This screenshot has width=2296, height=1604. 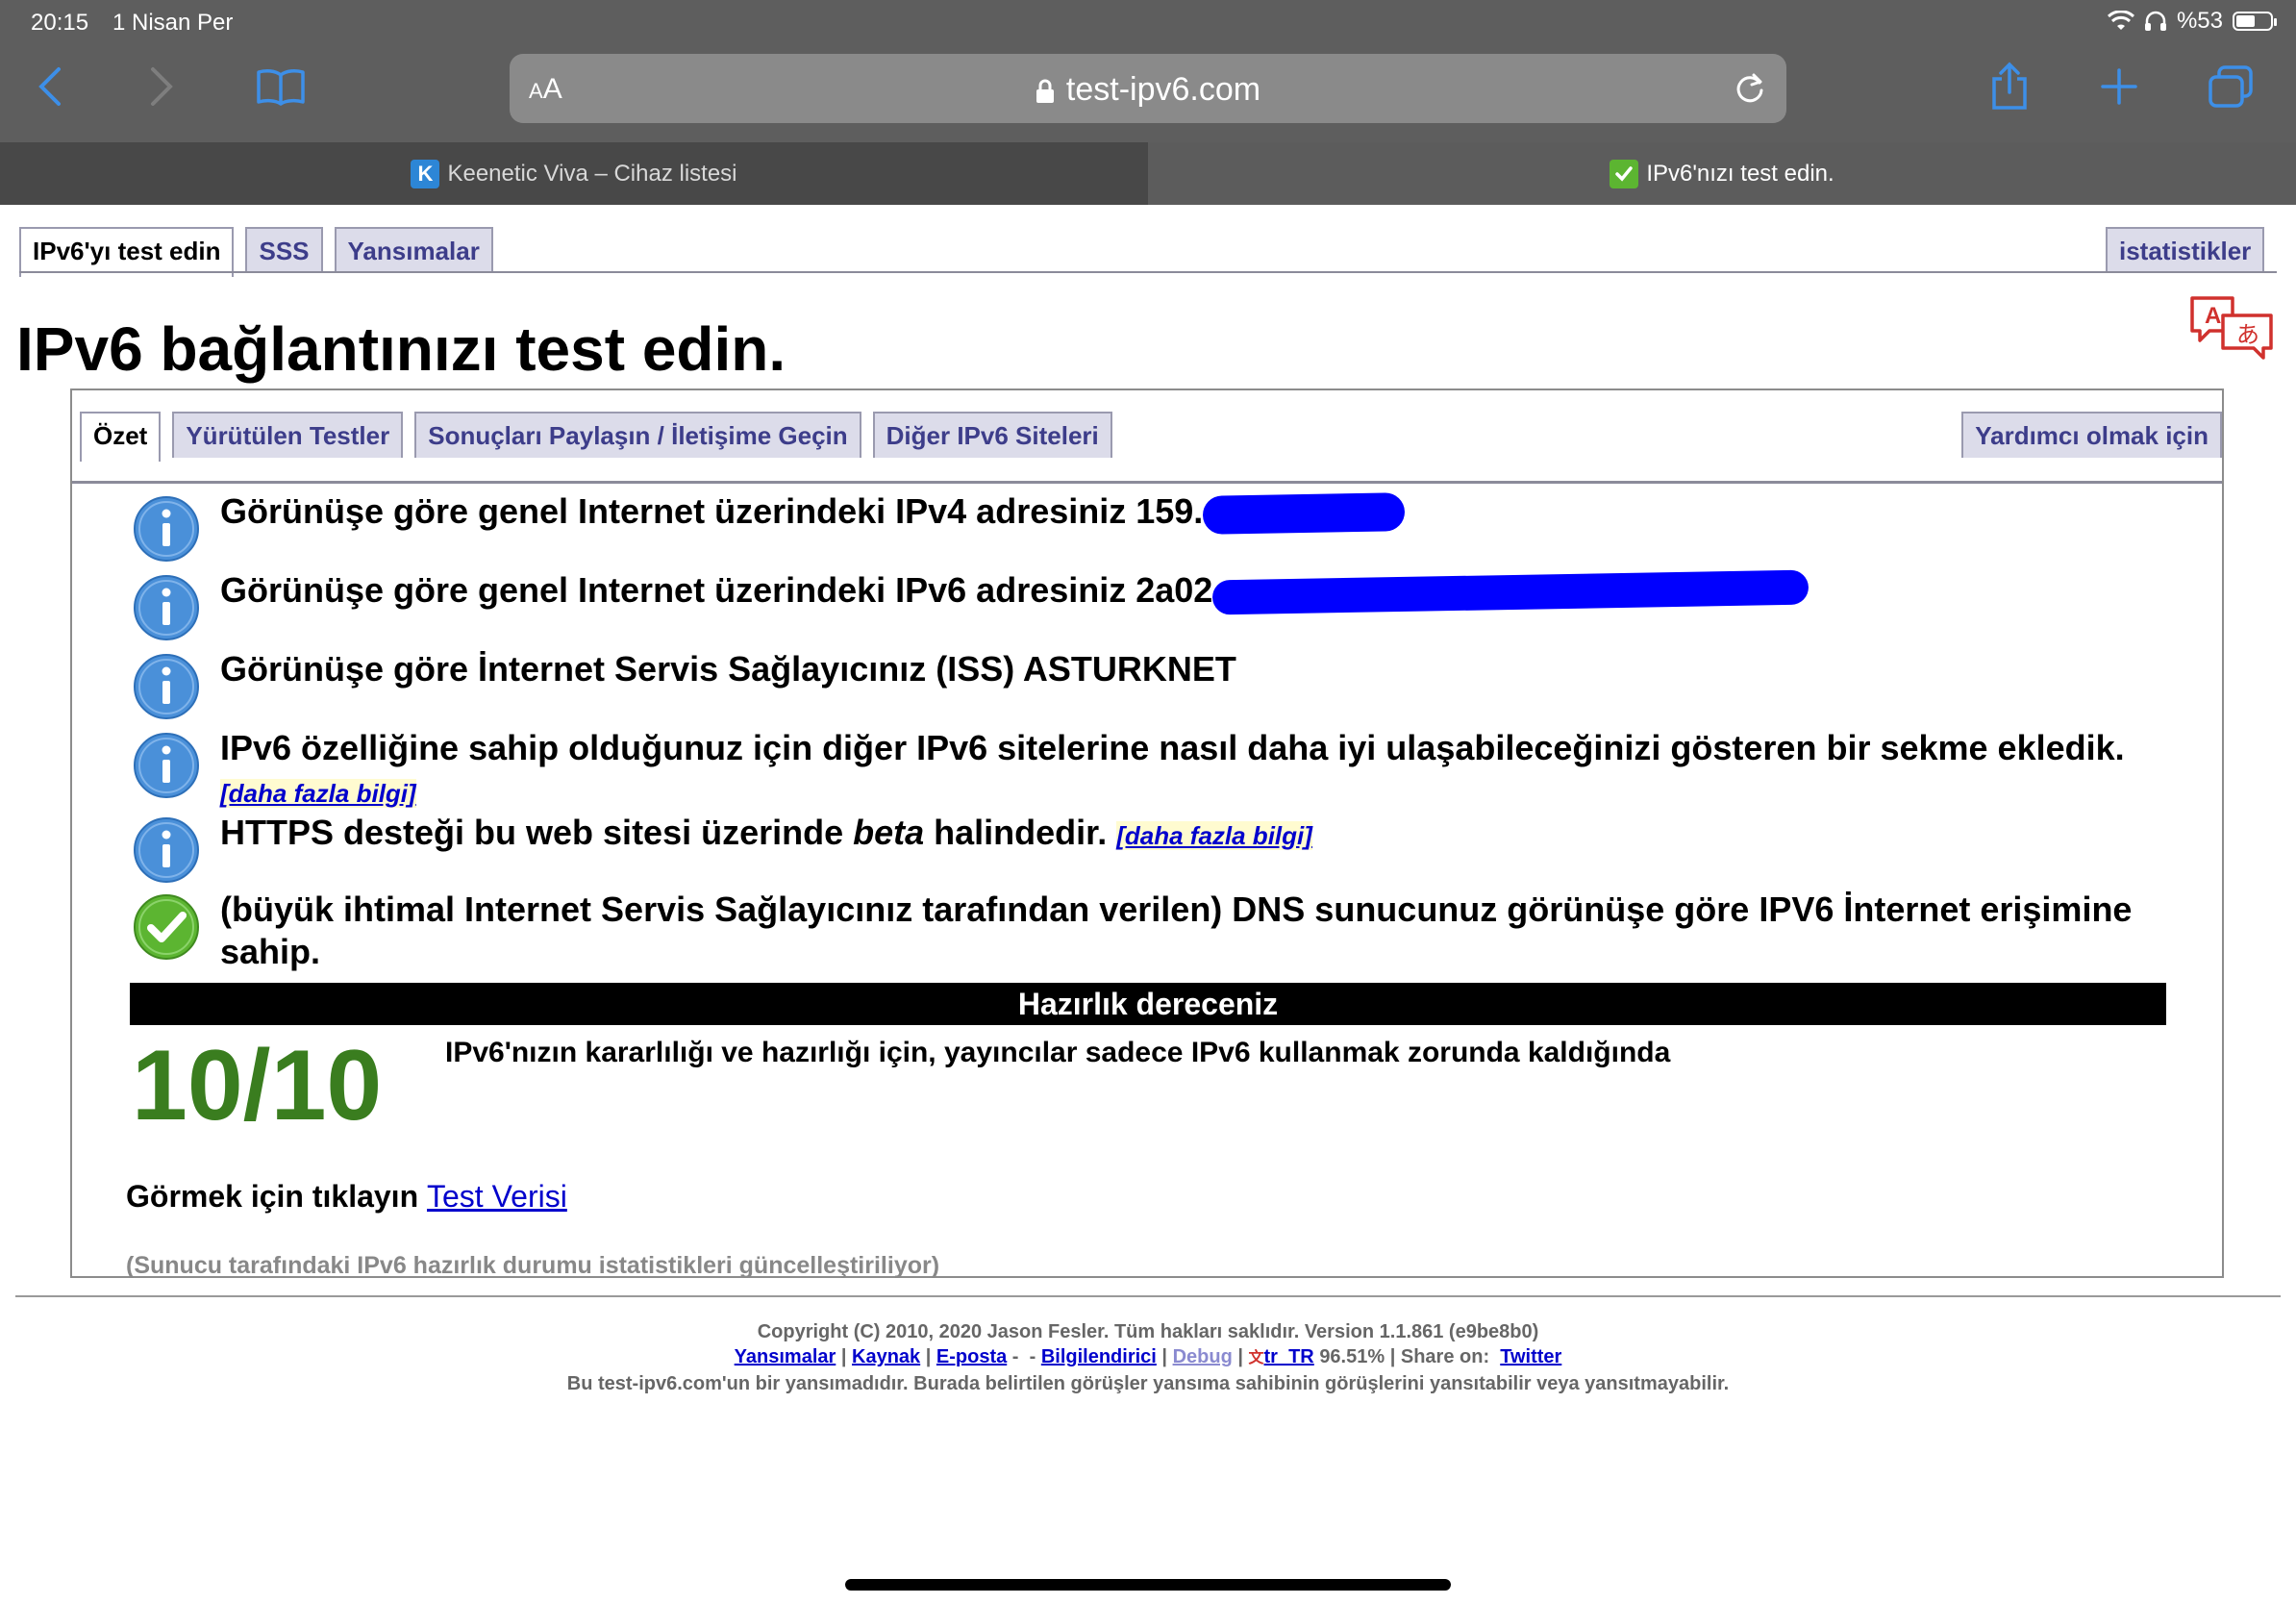 I want to click on site-nav: IPv6'yı test edin SSS Yansımalar, so click(x=256, y=252).